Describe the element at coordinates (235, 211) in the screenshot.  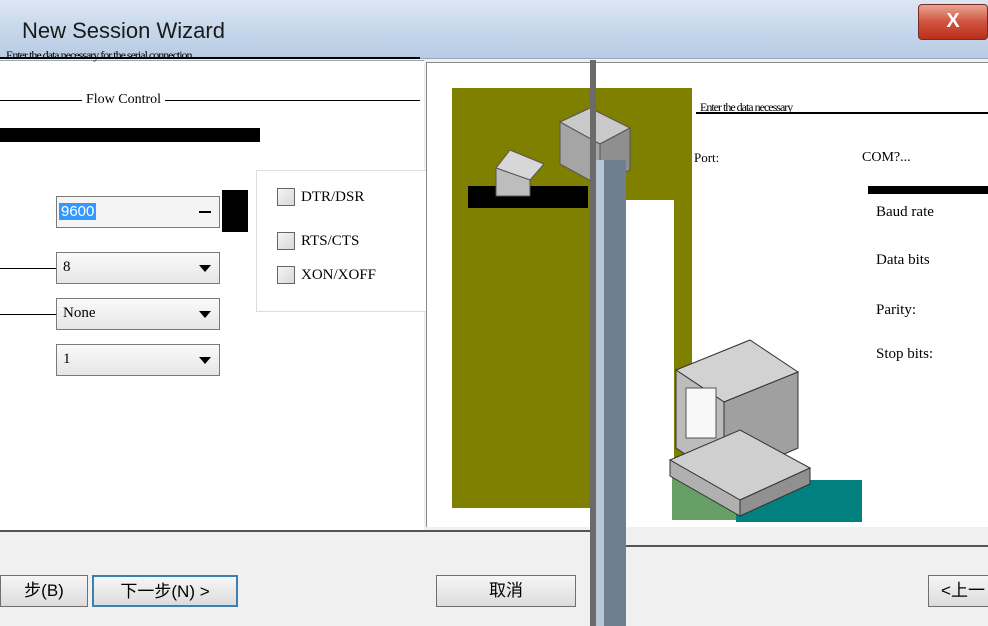
I see `render-artifact-block` at that location.